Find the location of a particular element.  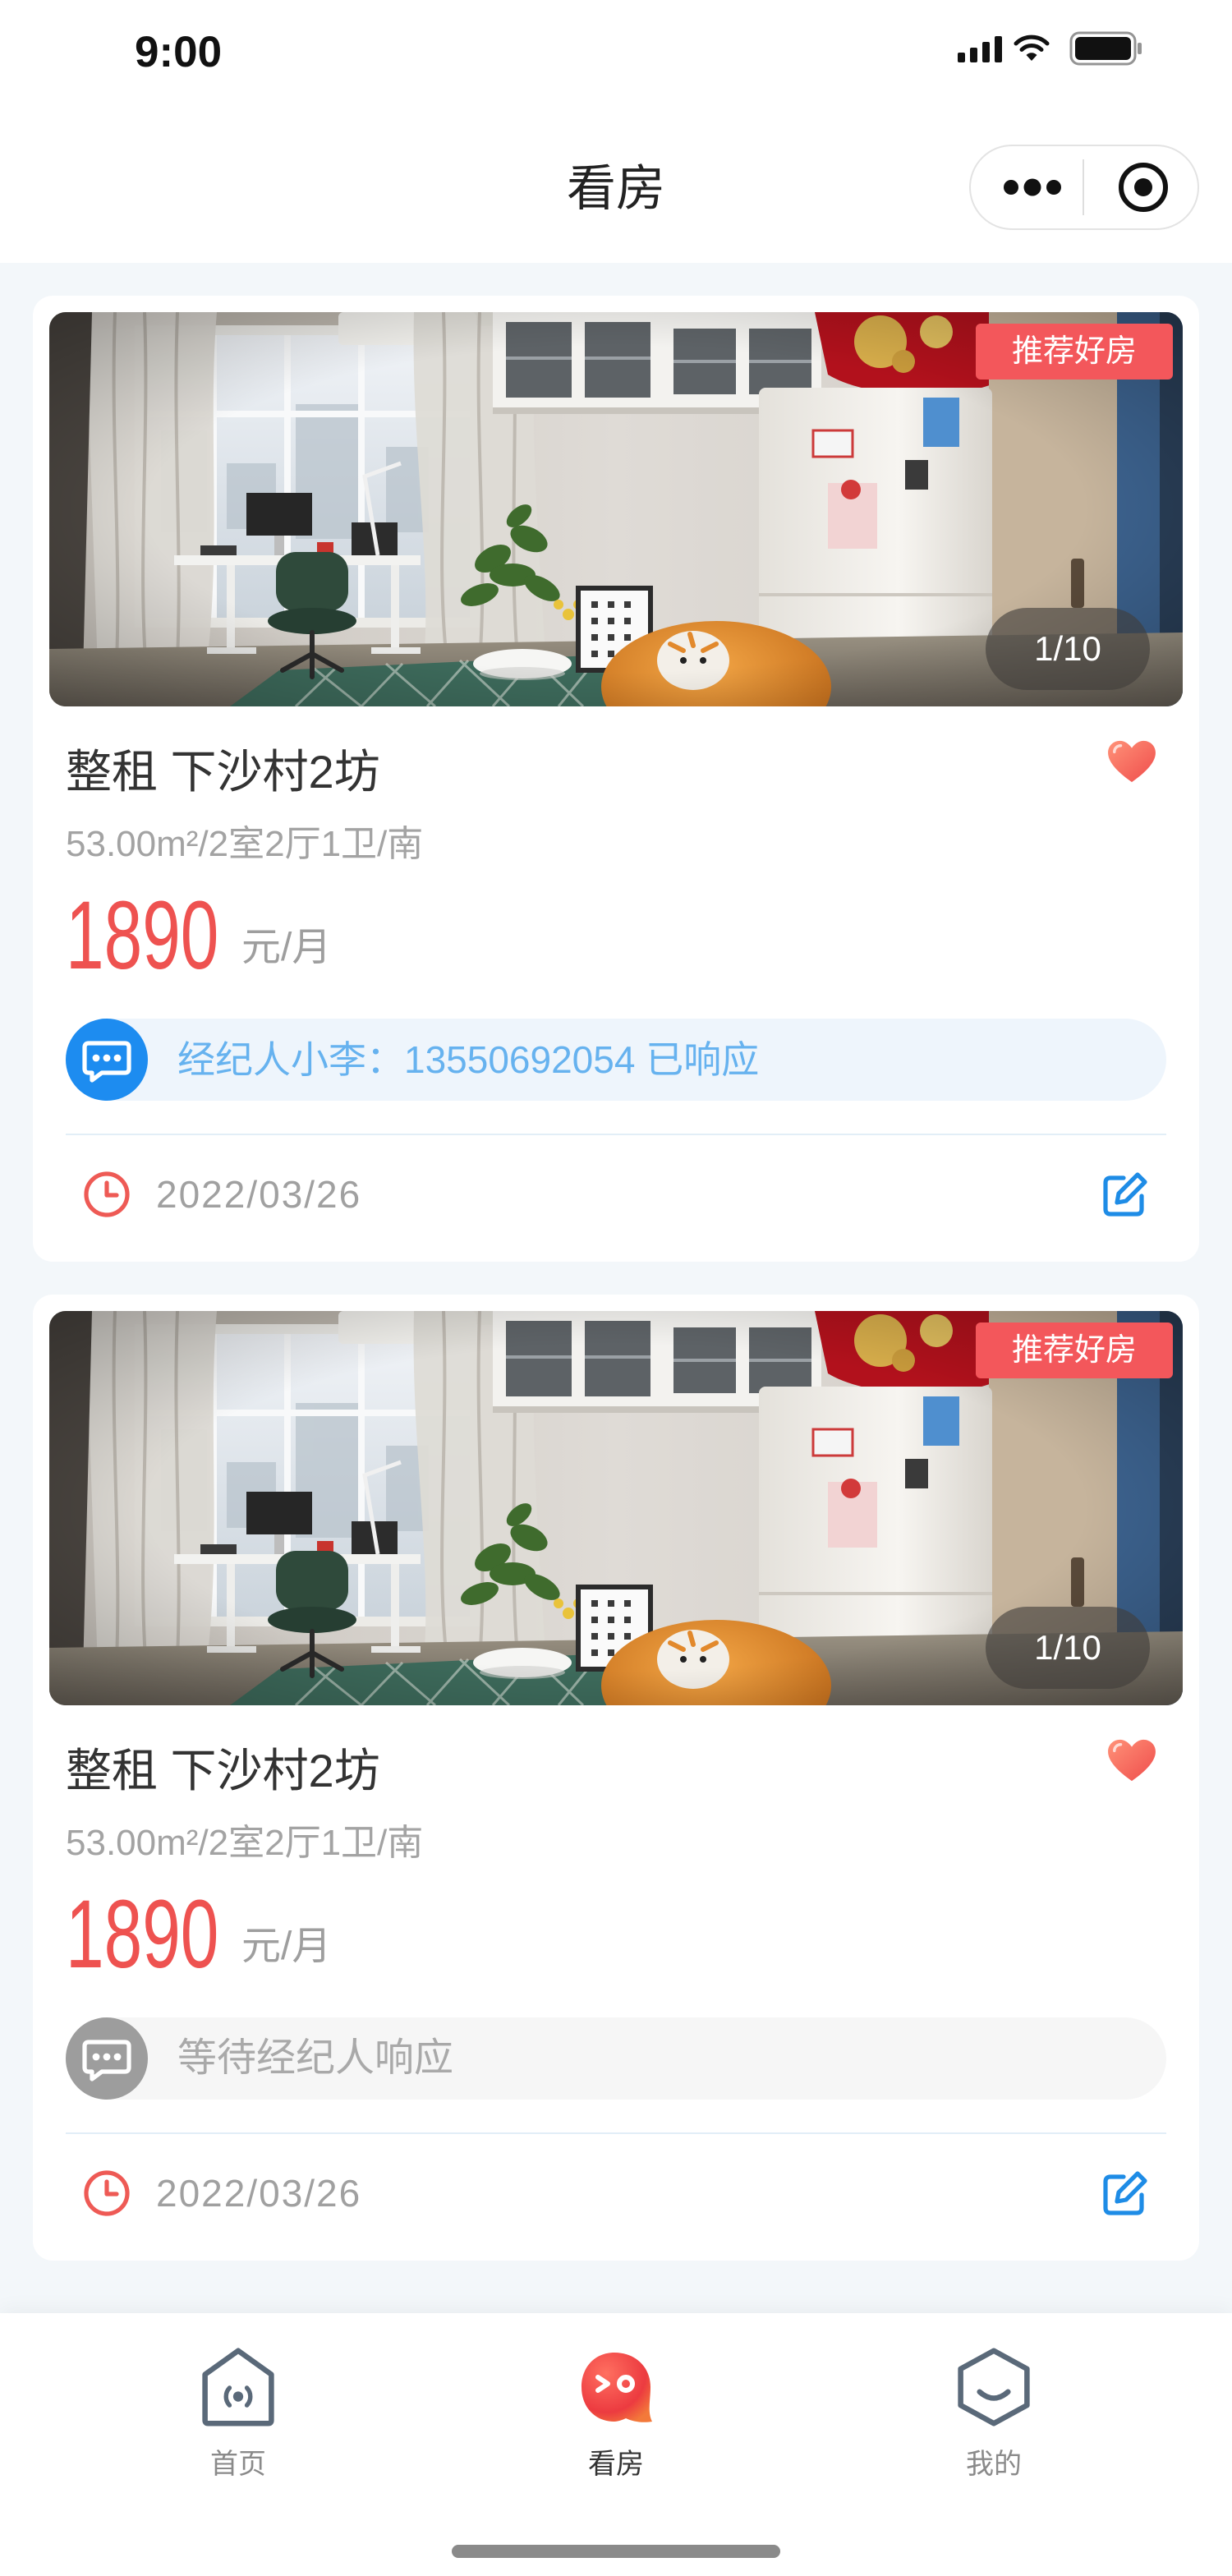

tab-mine: 我的 is located at coordinates (994, 2411).